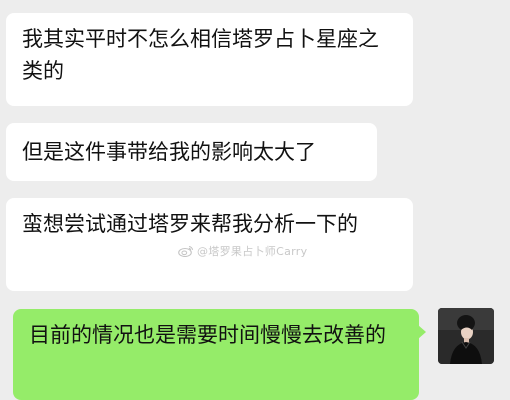 This screenshot has width=510, height=400. I want to click on message-bubble-incoming: 但是这件事带给我的影响太大了, so click(191, 152).